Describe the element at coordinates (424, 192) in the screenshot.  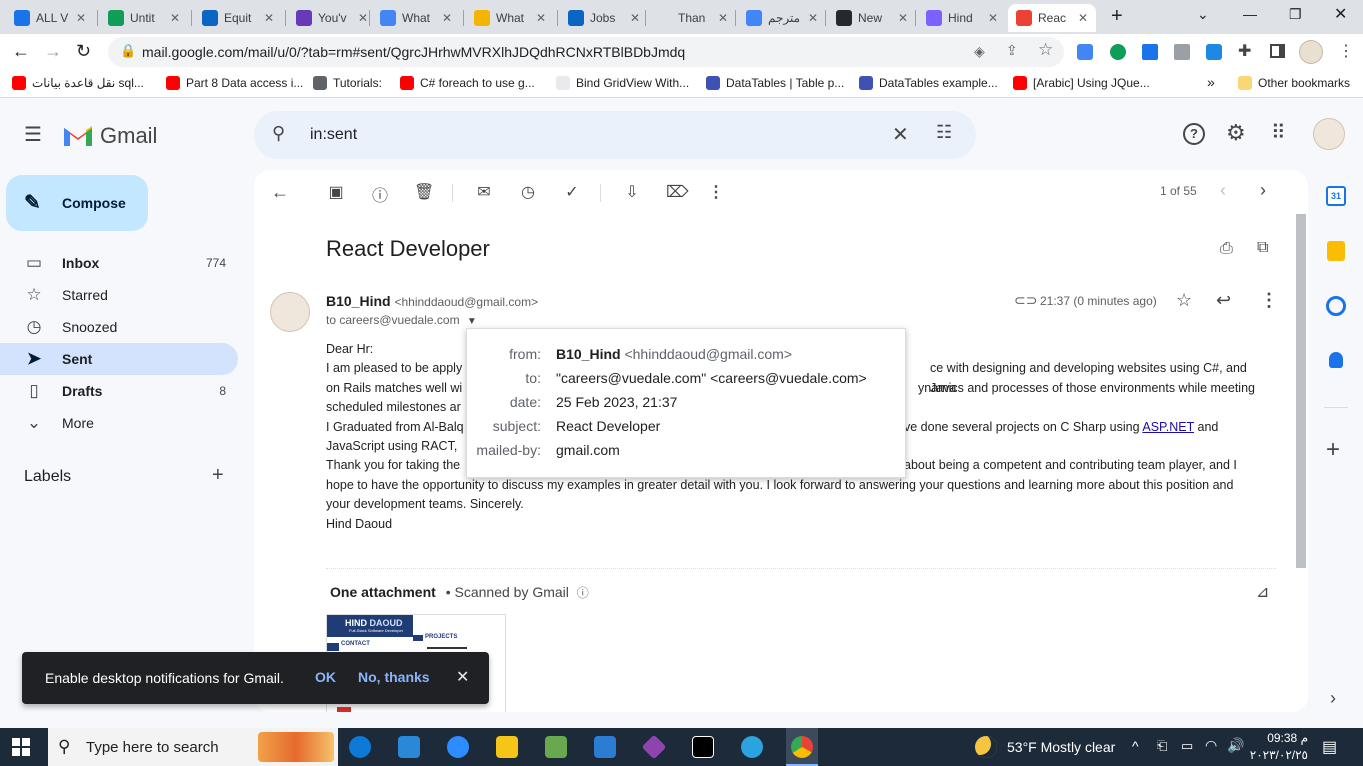
I see `delete-icon: 🗑` at that location.